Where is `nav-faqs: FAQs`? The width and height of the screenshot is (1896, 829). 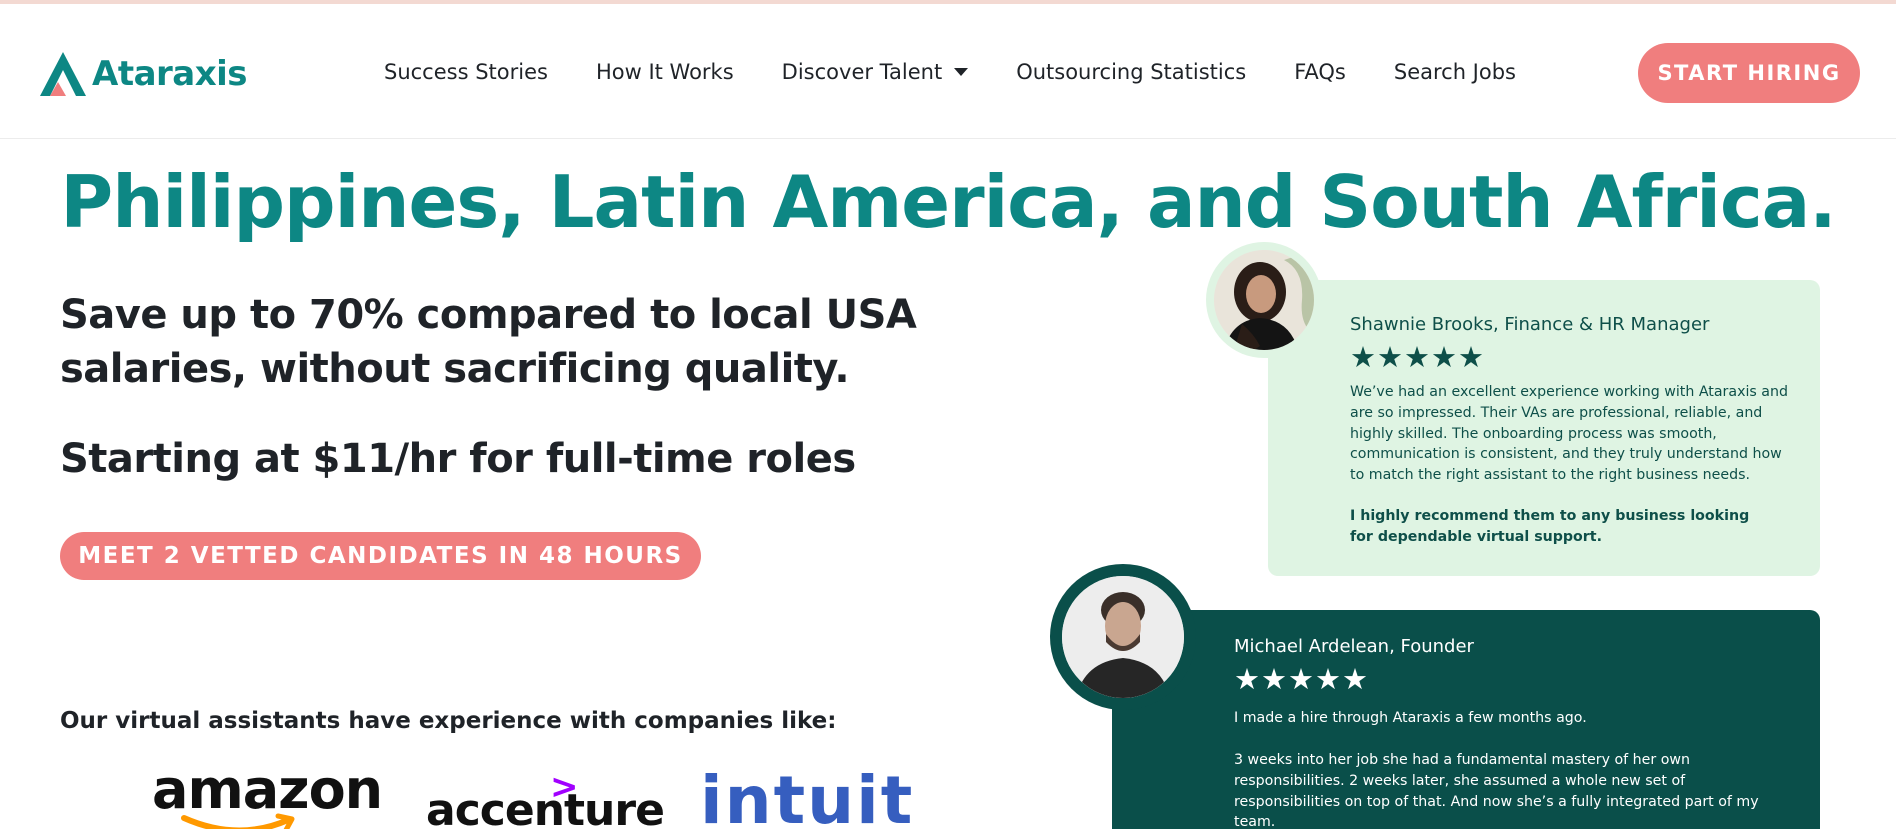 nav-faqs: FAQs is located at coordinates (1320, 72).